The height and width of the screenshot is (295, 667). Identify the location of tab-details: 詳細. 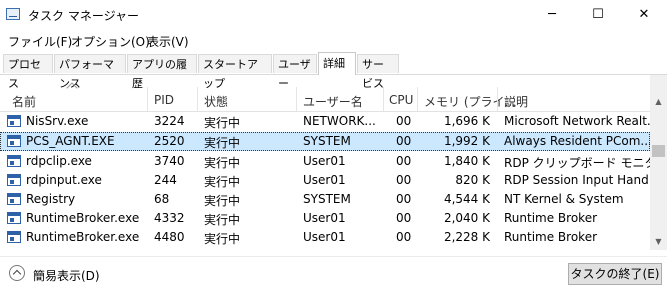
(337, 63).